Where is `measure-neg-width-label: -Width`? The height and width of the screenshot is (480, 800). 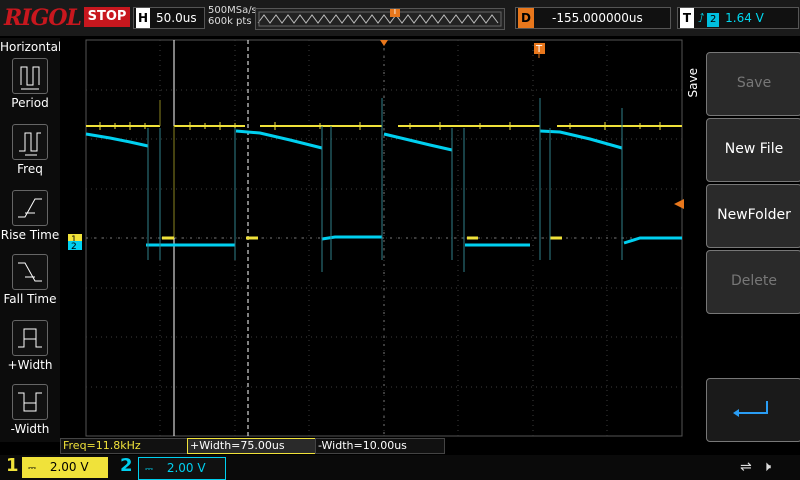 measure-neg-width-label: -Width is located at coordinates (30, 429).